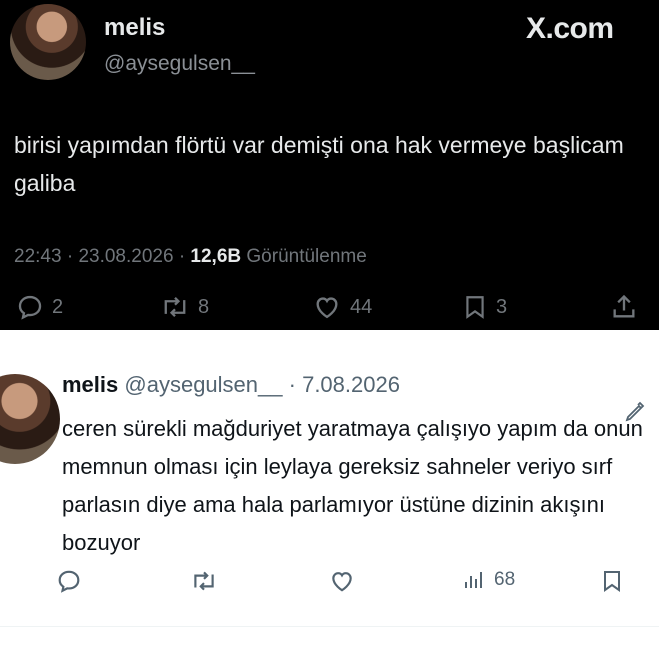 The width and height of the screenshot is (659, 659). What do you see at coordinates (38, 256) in the screenshot?
I see `tweet-time: 22:43` at bounding box center [38, 256].